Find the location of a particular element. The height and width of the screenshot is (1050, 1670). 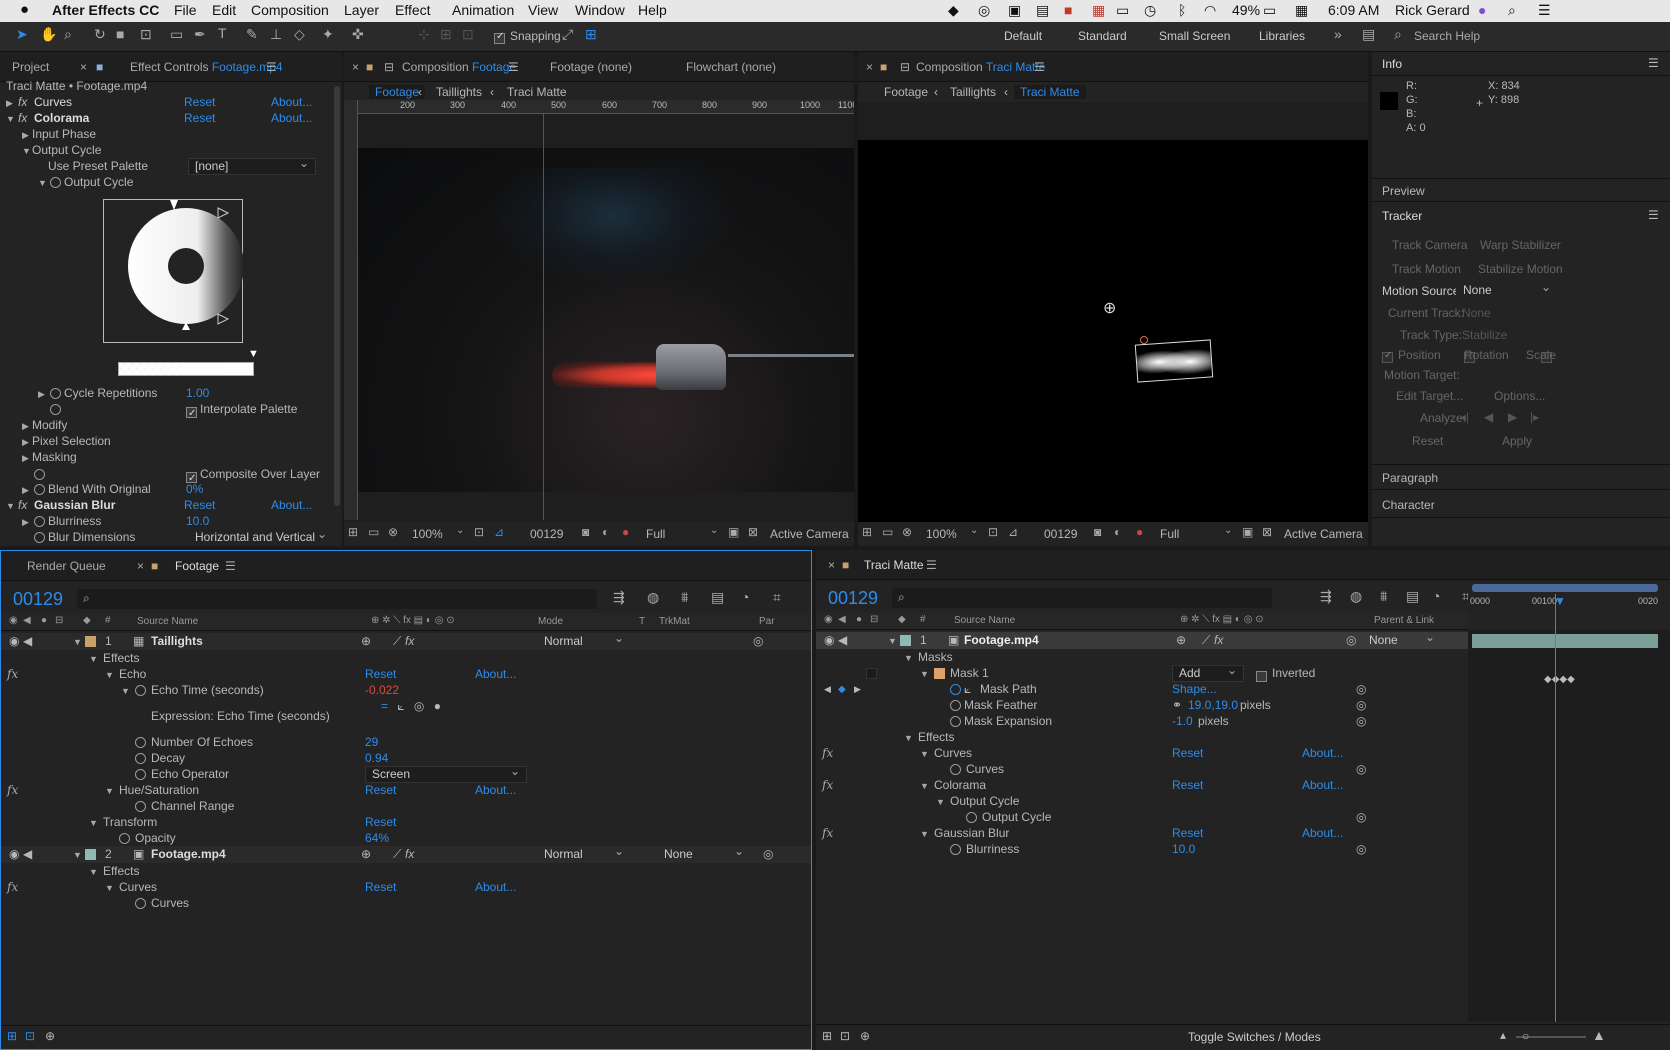

render-time-icon: ⊞ is located at coordinates (827, 1036).